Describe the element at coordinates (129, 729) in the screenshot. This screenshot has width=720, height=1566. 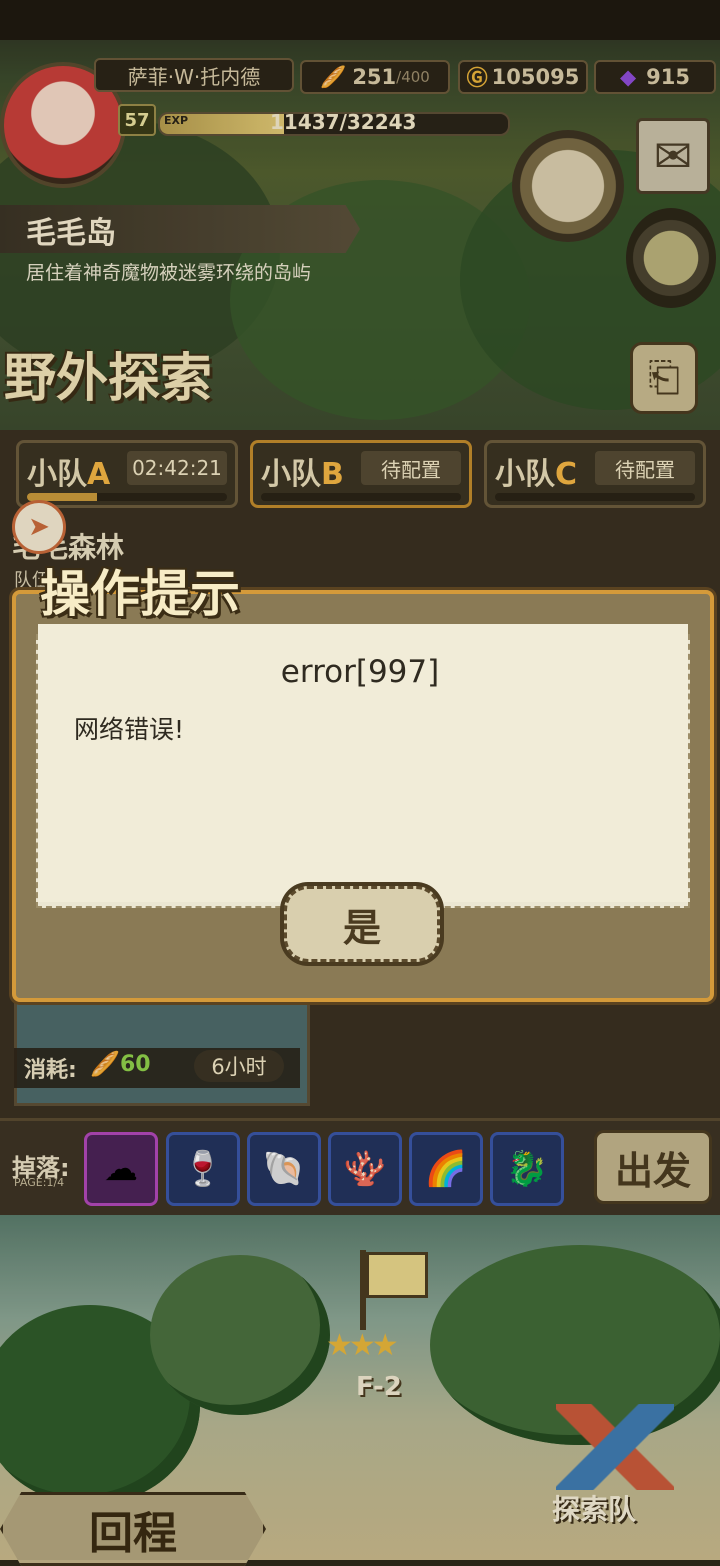
I see `error-message: 网络错误!` at that location.